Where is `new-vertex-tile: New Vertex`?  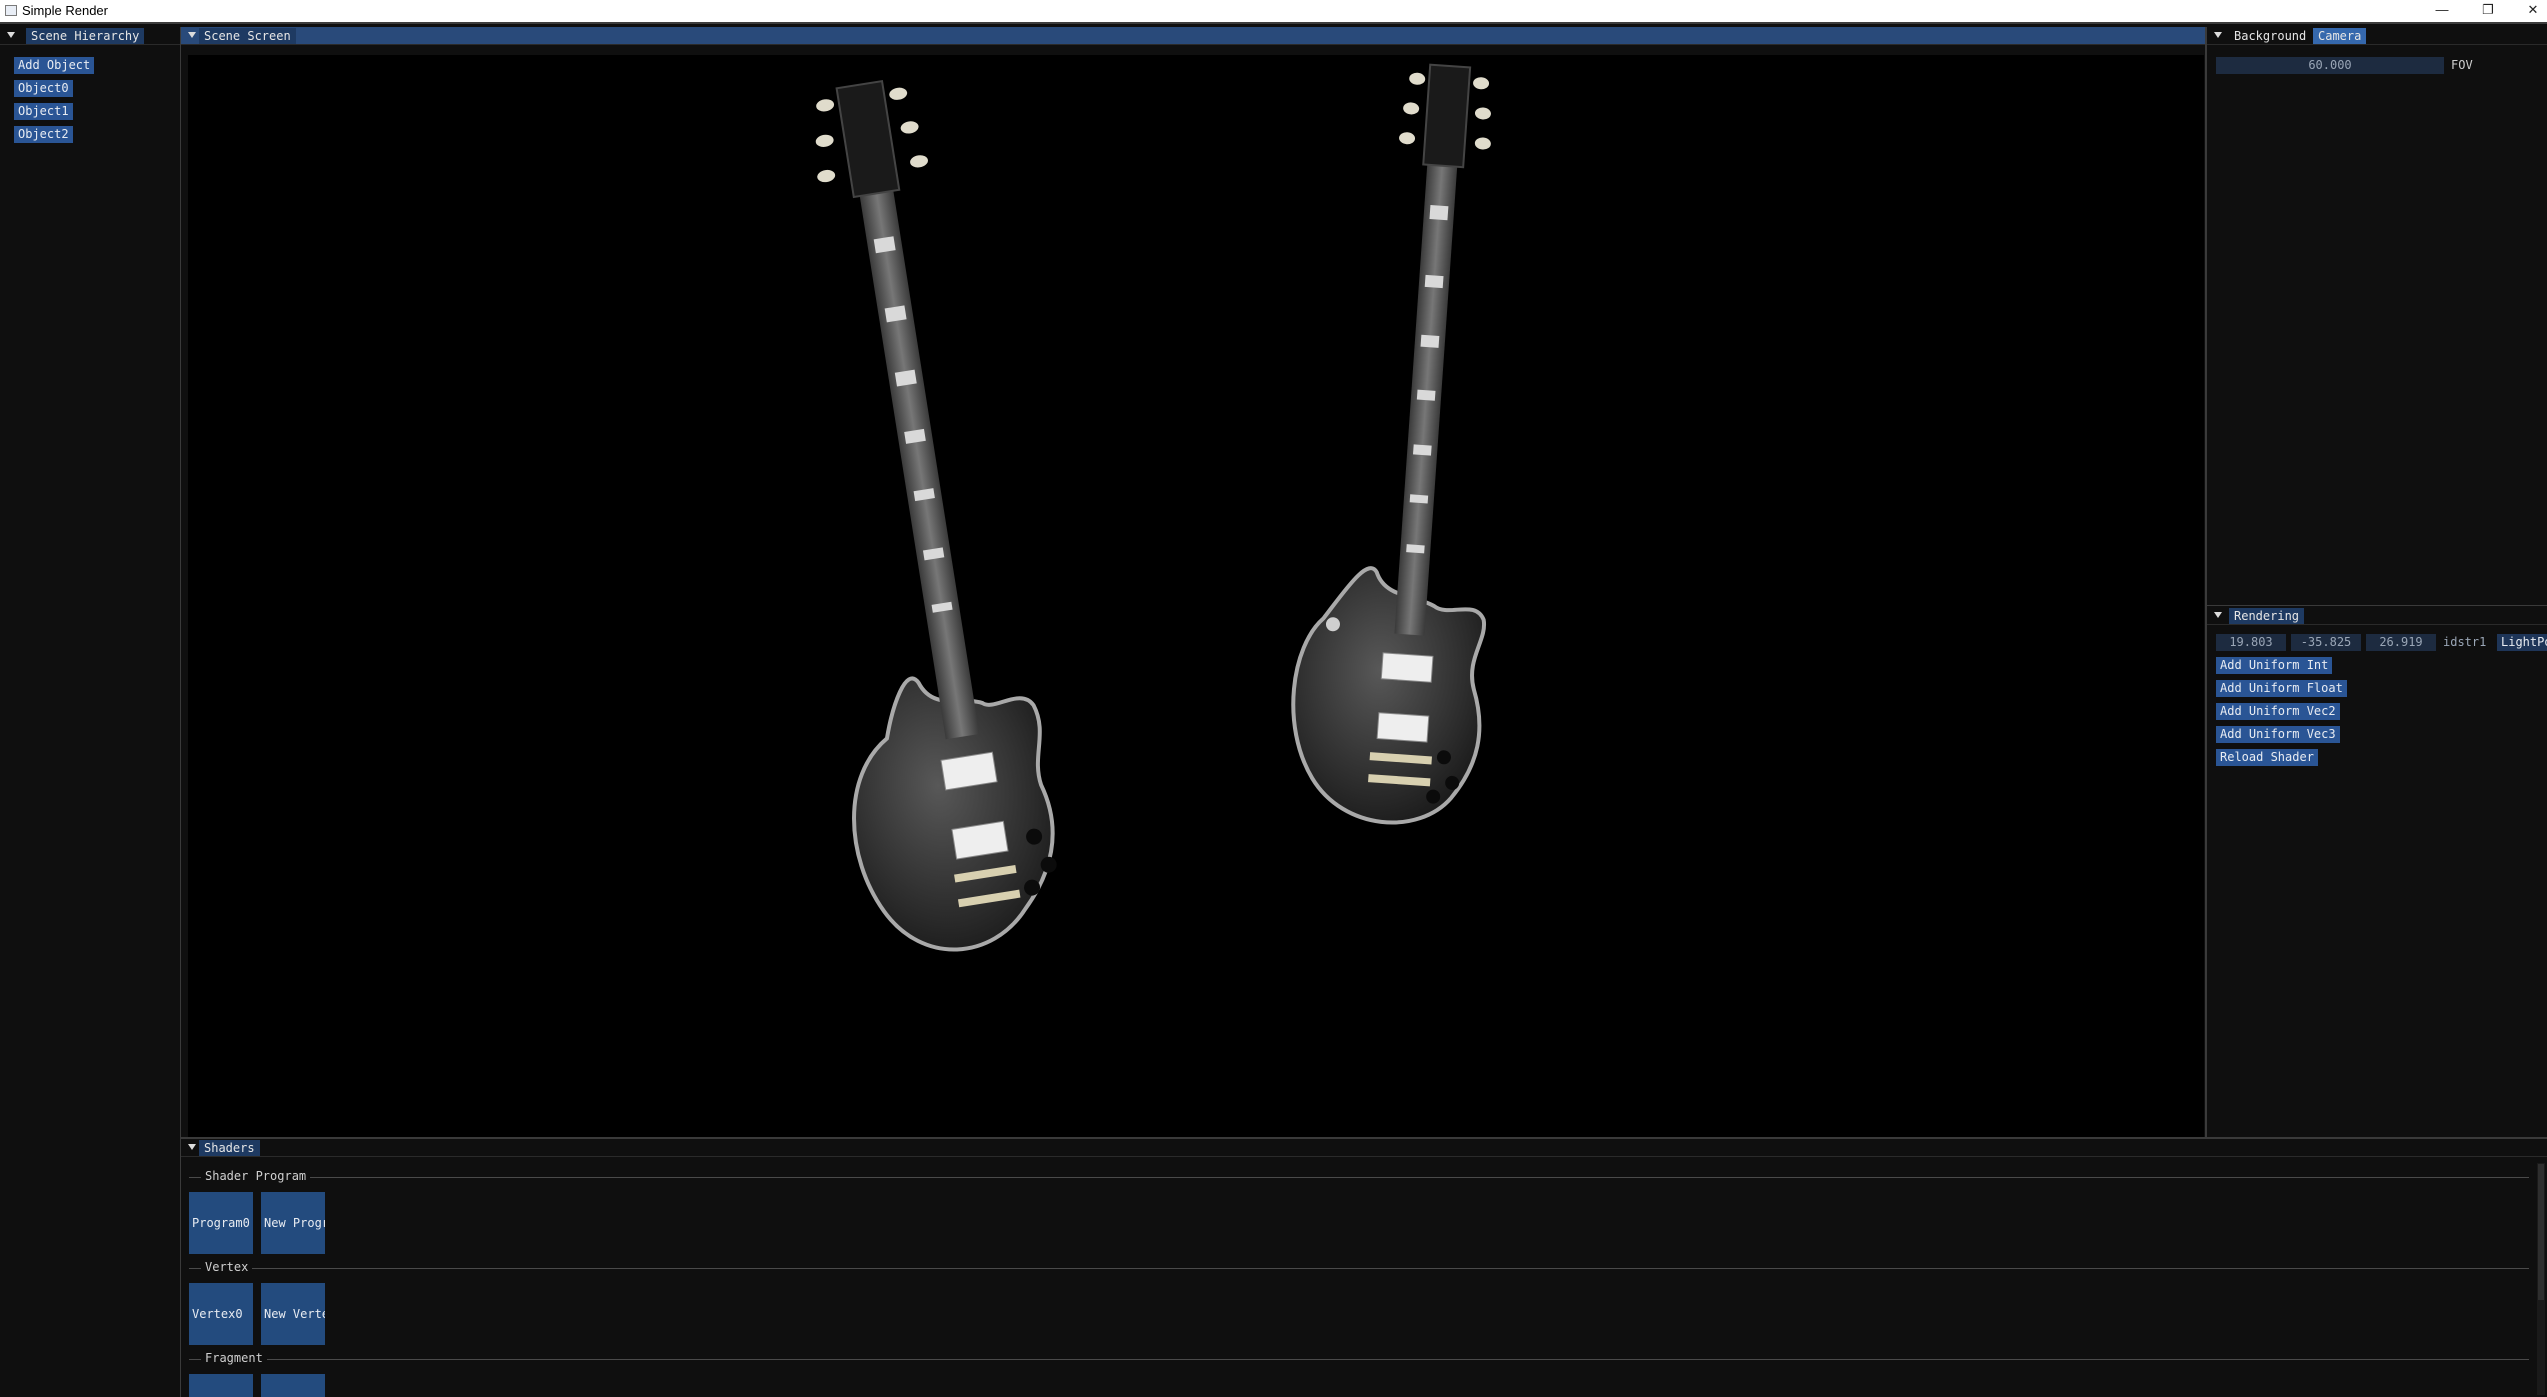
new-vertex-tile: New Vertex is located at coordinates (293, 1314).